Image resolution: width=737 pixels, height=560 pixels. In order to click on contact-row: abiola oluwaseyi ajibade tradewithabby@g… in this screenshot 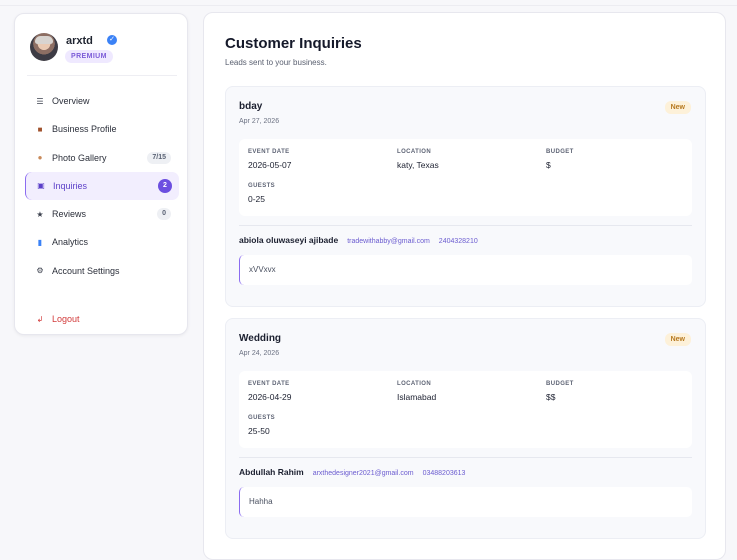, I will do `click(358, 240)`.